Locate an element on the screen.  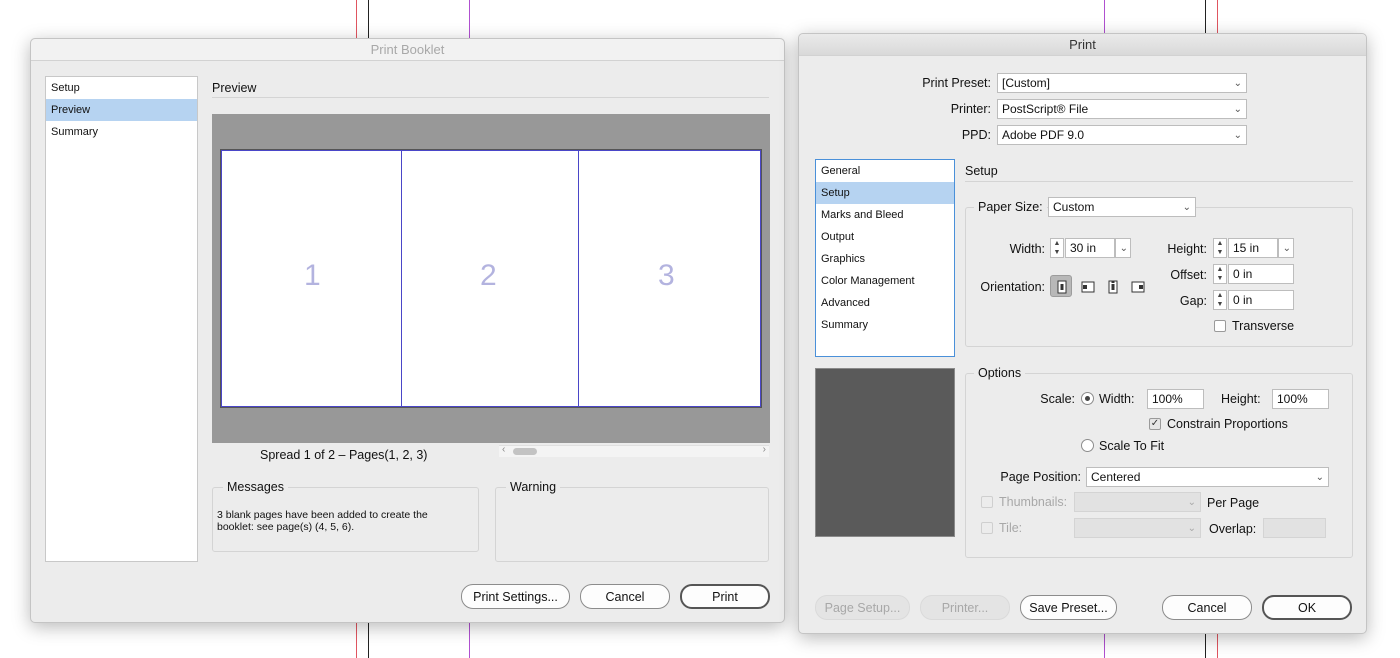
checkmark-icon: ✓ is located at coordinates (1155, 423).